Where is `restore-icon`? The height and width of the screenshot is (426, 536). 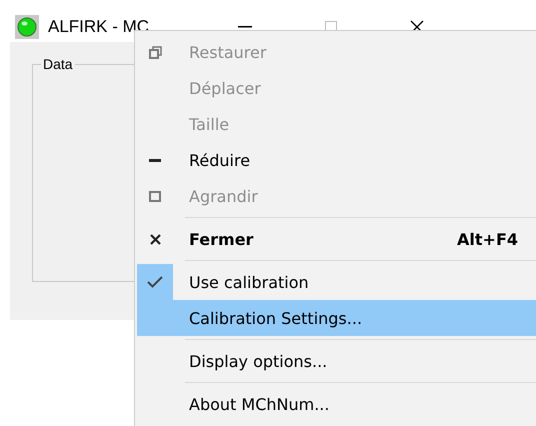
restore-icon is located at coordinates (155, 52).